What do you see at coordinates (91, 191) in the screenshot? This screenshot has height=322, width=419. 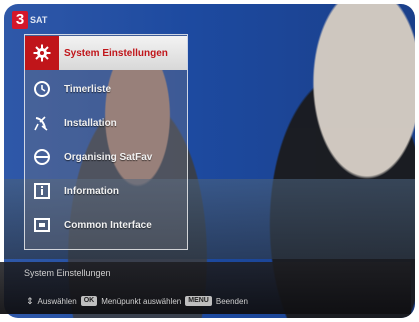 I see `menu-item-label: Information` at bounding box center [91, 191].